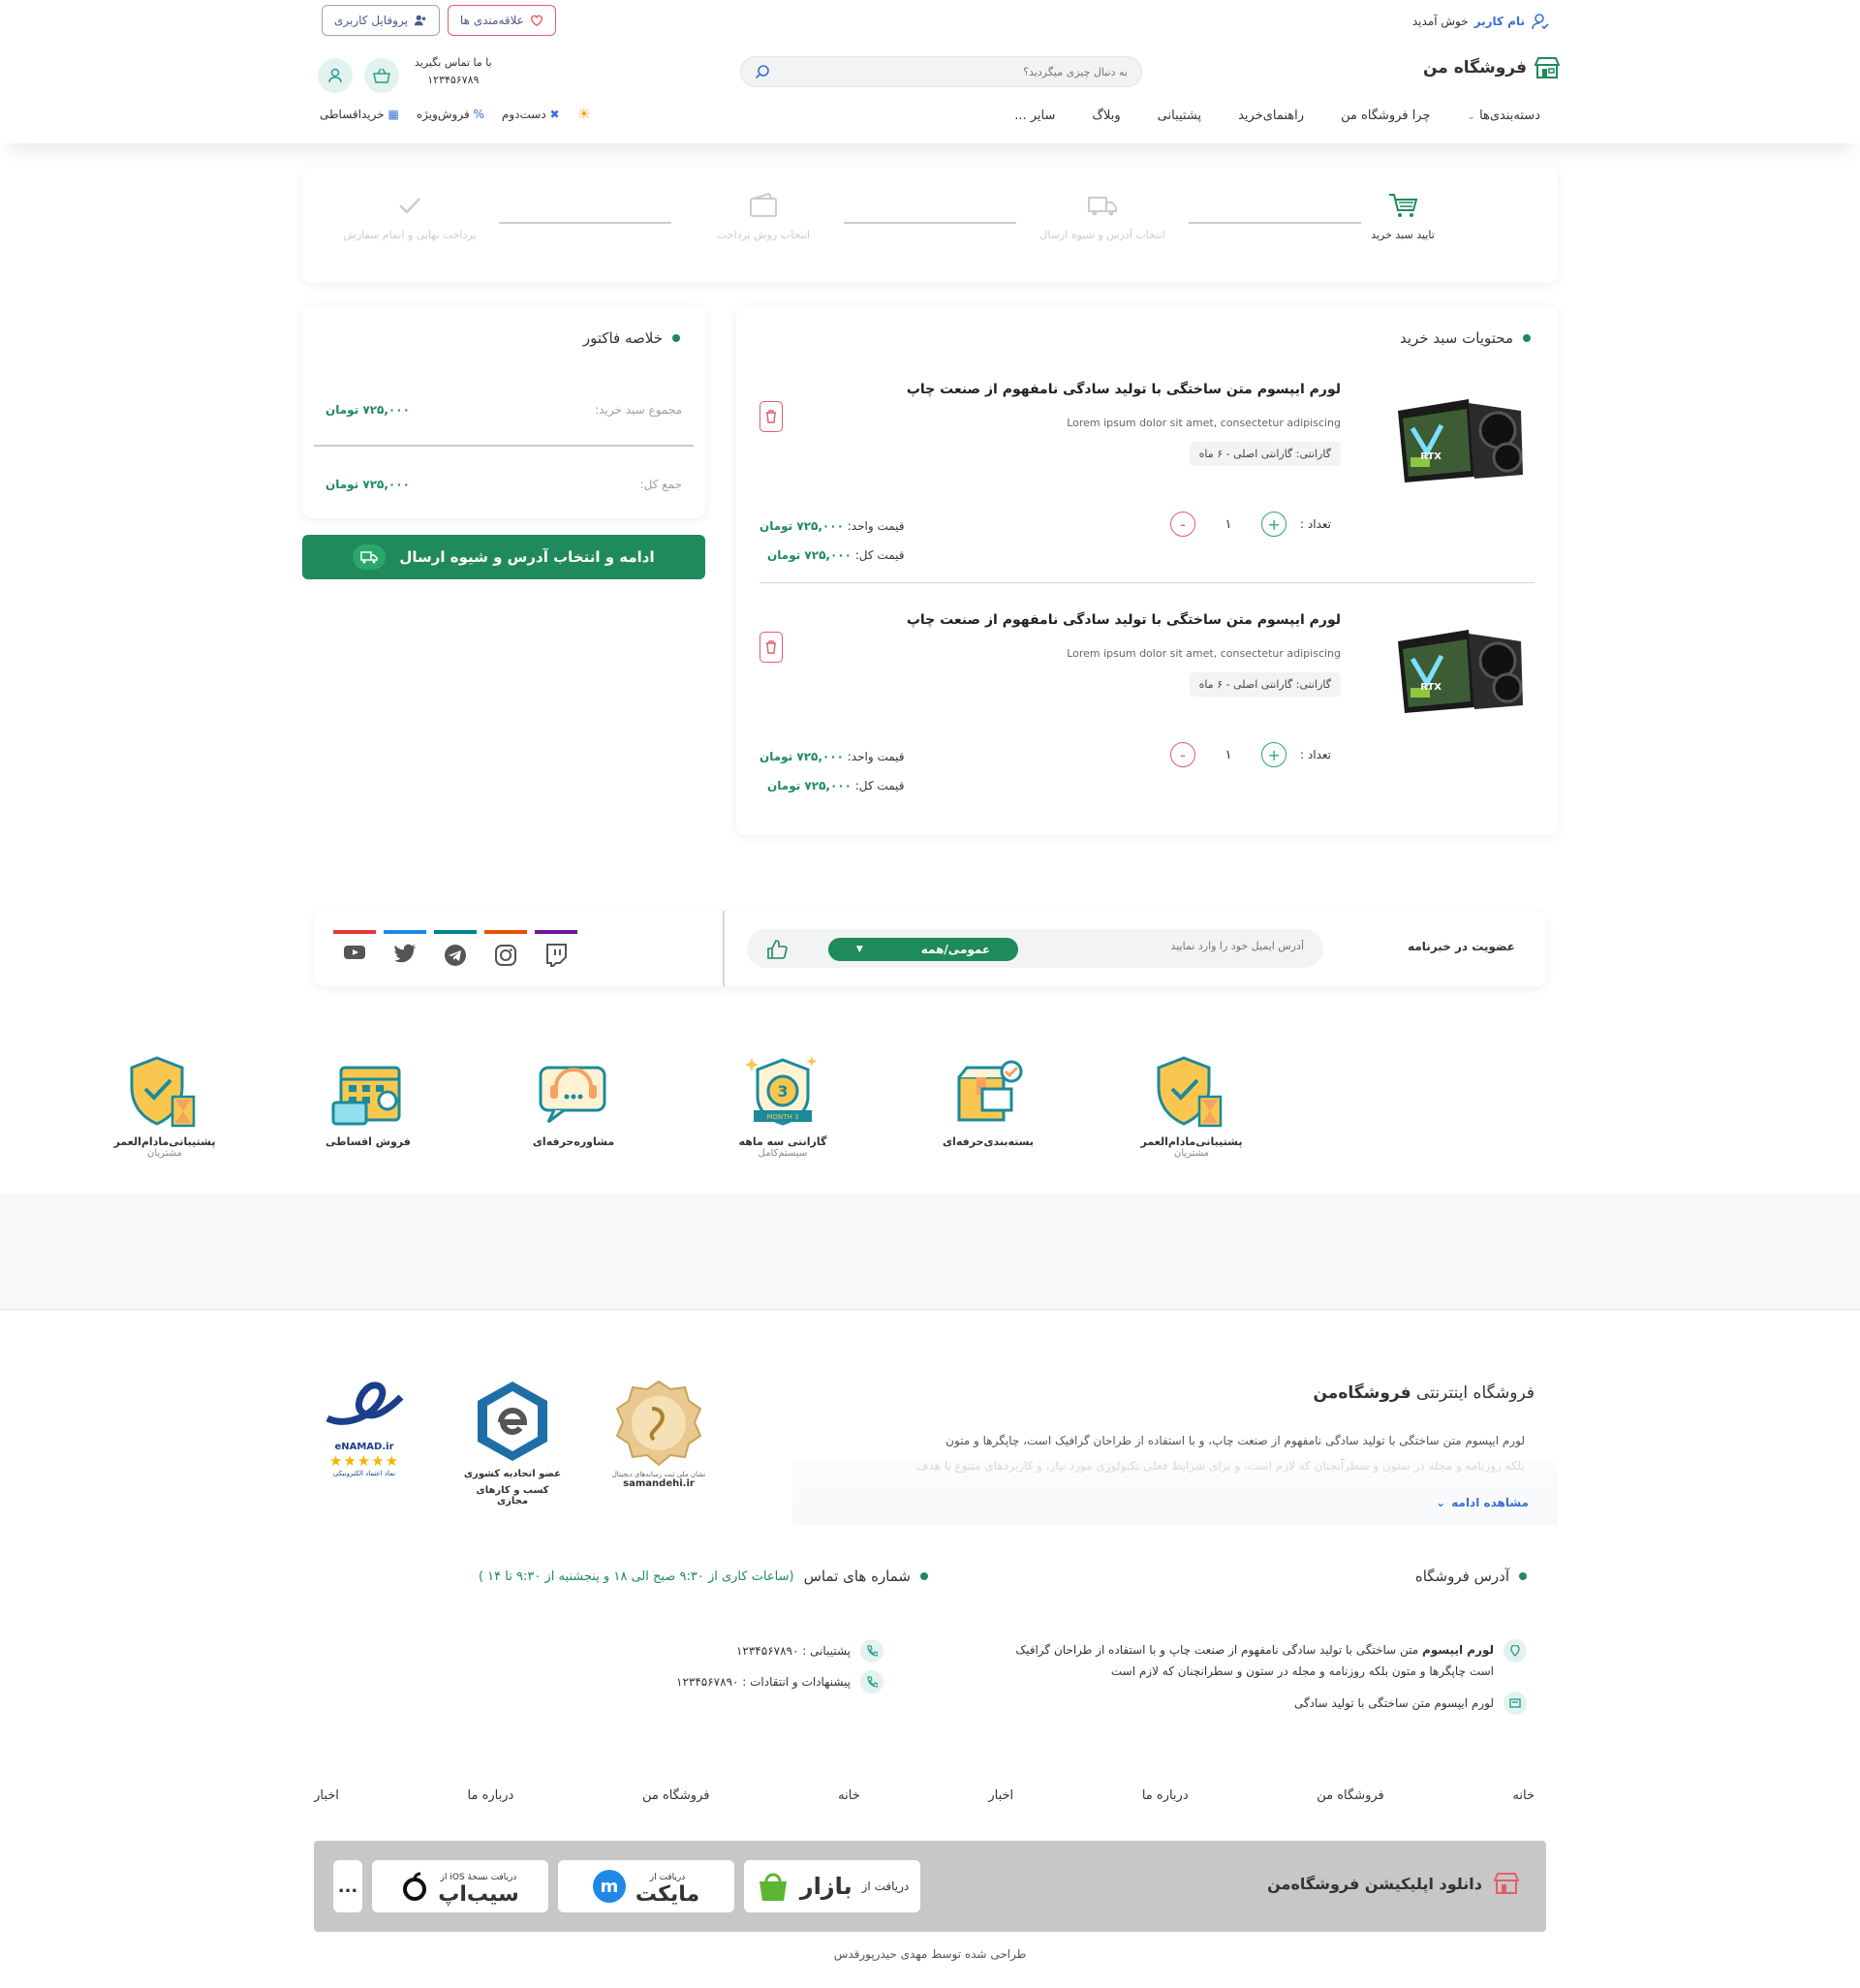 The width and height of the screenshot is (1860, 1988). What do you see at coordinates (1523, 1576) in the screenshot?
I see `bullet-dot` at bounding box center [1523, 1576].